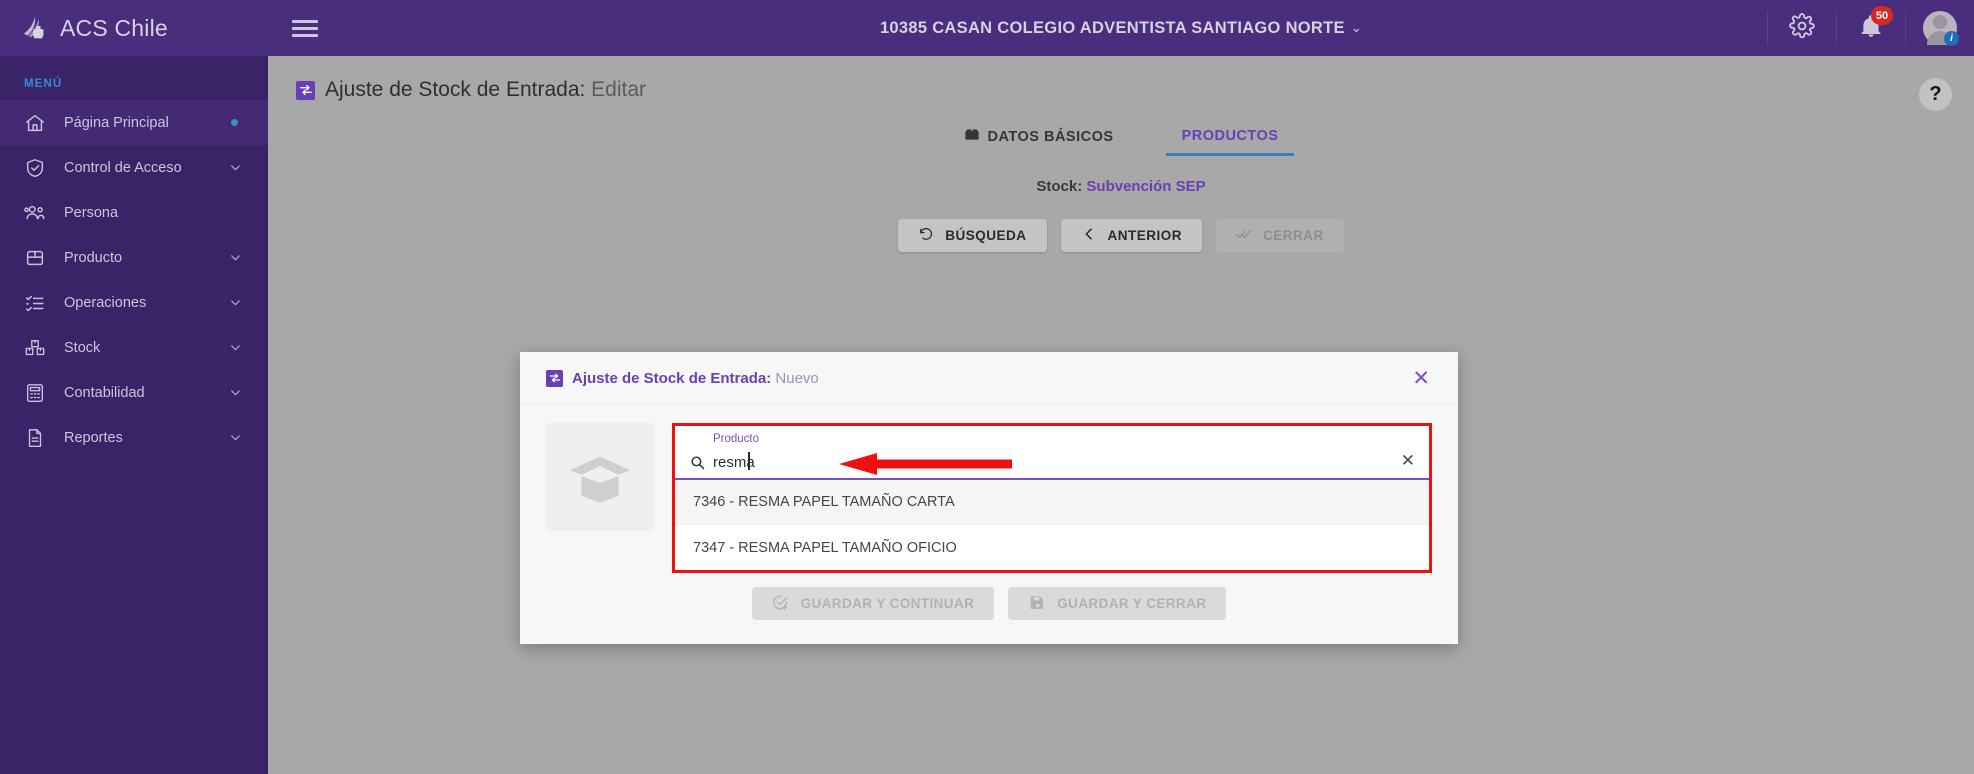 Image resolution: width=1974 pixels, height=774 pixels. I want to click on info-badge-icon: i, so click(1951, 38).